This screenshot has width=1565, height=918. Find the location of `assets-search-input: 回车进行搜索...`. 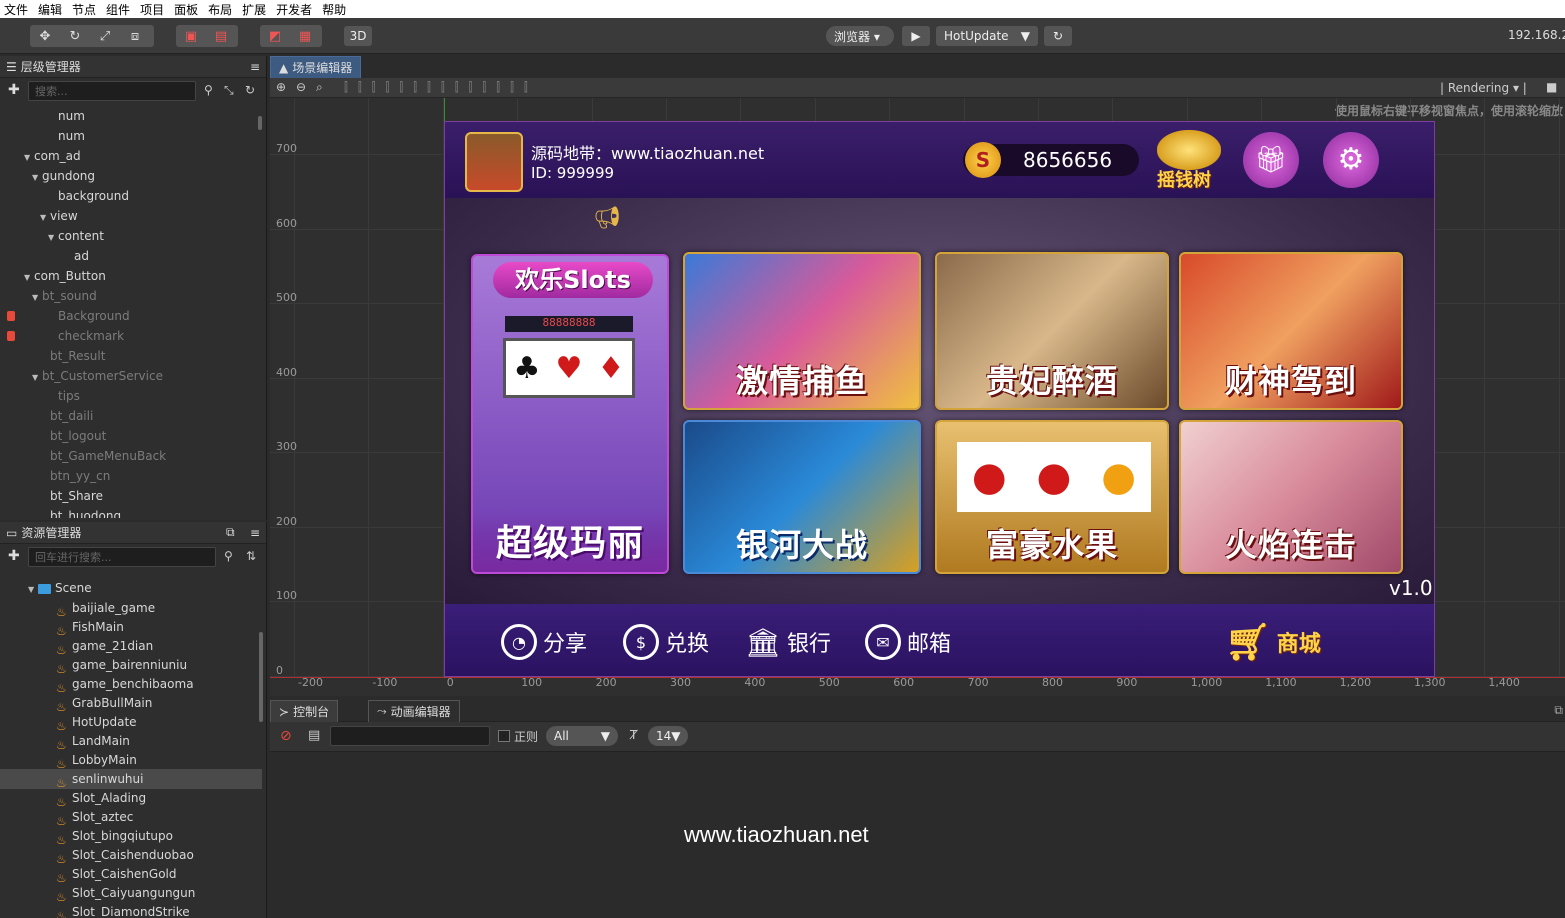

assets-search-input: 回车进行搜索... is located at coordinates (122, 557).